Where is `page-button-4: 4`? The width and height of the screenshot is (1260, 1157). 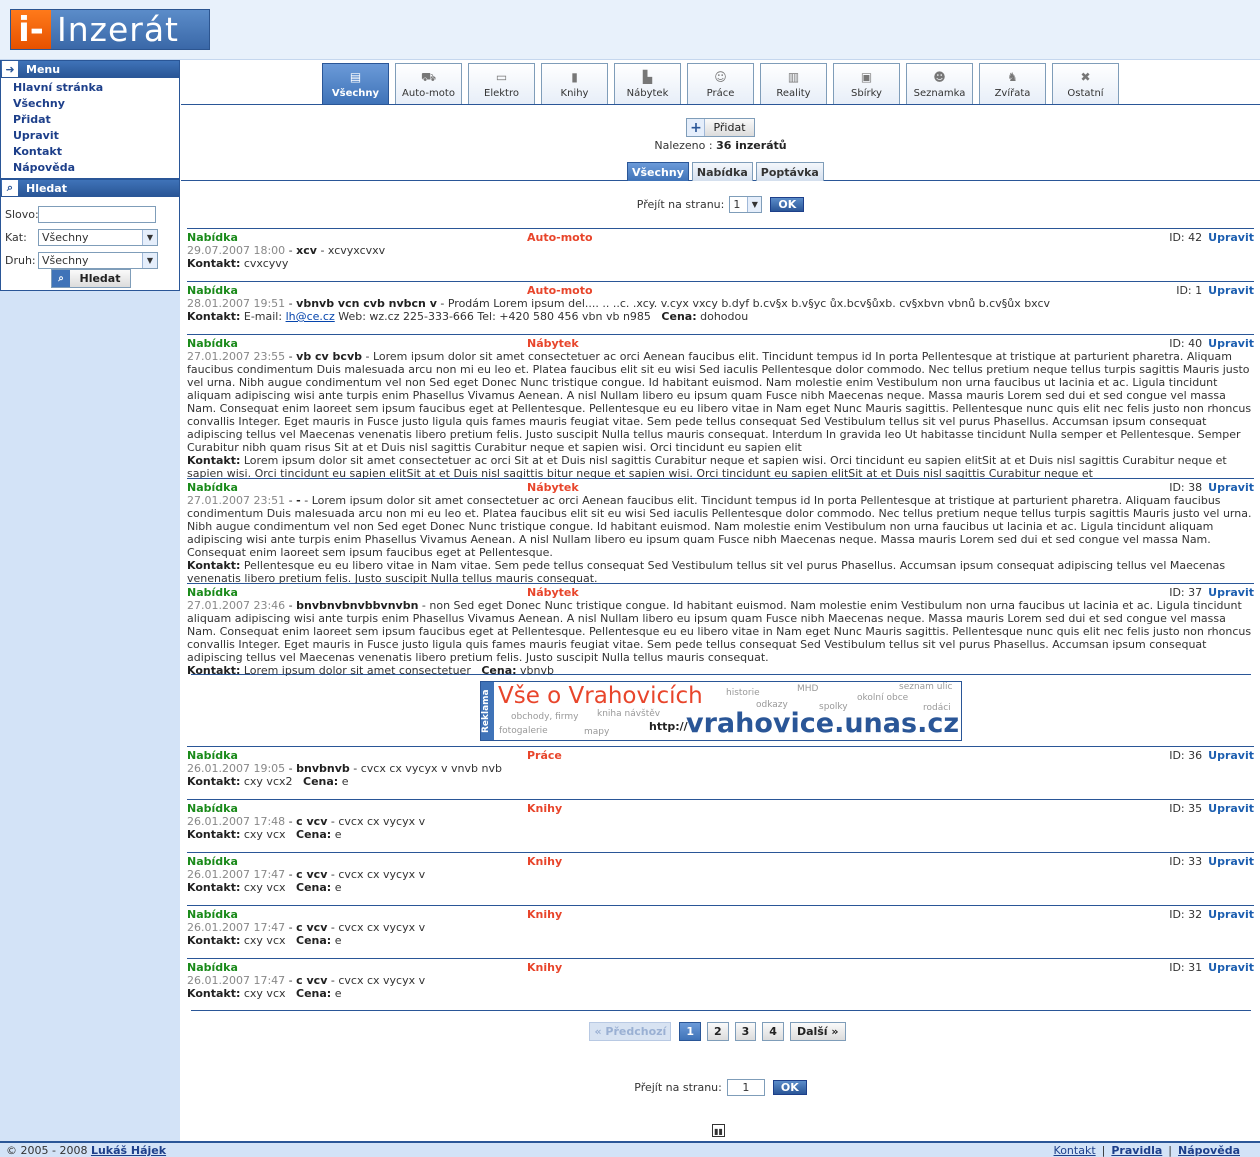 page-button-4: 4 is located at coordinates (773, 1031).